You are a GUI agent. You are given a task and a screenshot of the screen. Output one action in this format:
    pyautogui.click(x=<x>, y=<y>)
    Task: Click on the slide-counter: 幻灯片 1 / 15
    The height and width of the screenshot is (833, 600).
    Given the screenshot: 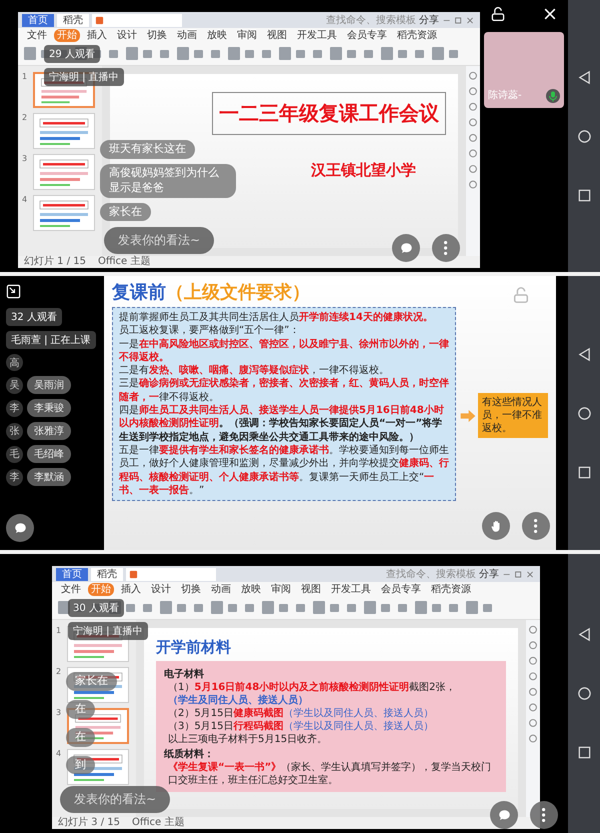 What is the action you would take?
    pyautogui.click(x=55, y=262)
    